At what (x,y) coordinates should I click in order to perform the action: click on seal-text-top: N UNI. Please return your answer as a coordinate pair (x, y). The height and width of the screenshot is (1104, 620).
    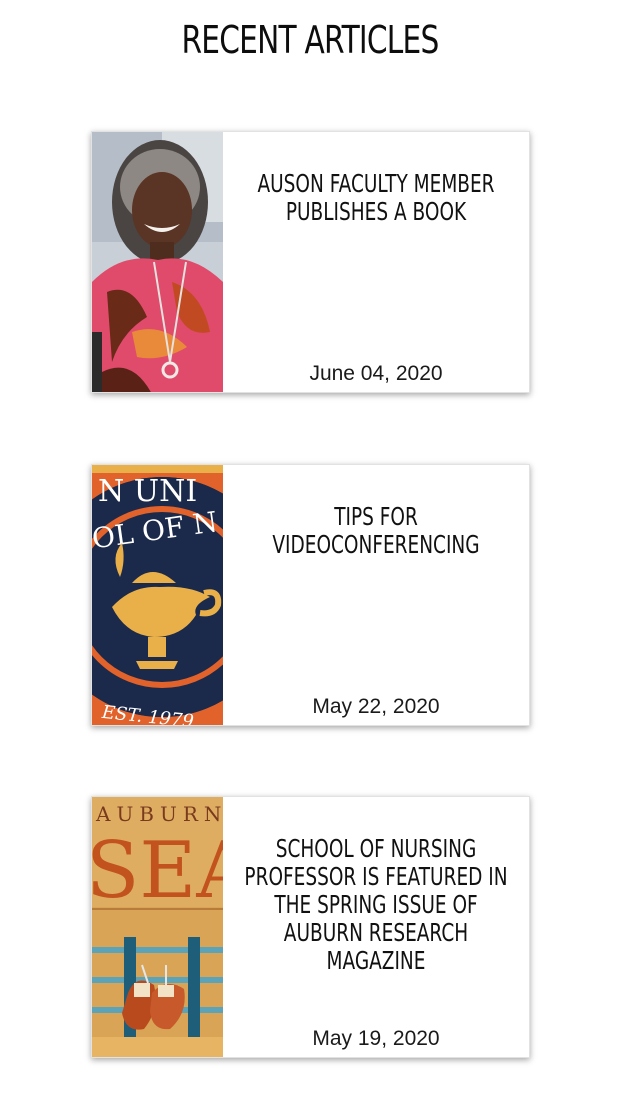
    Looking at the image, I should click on (147, 491).